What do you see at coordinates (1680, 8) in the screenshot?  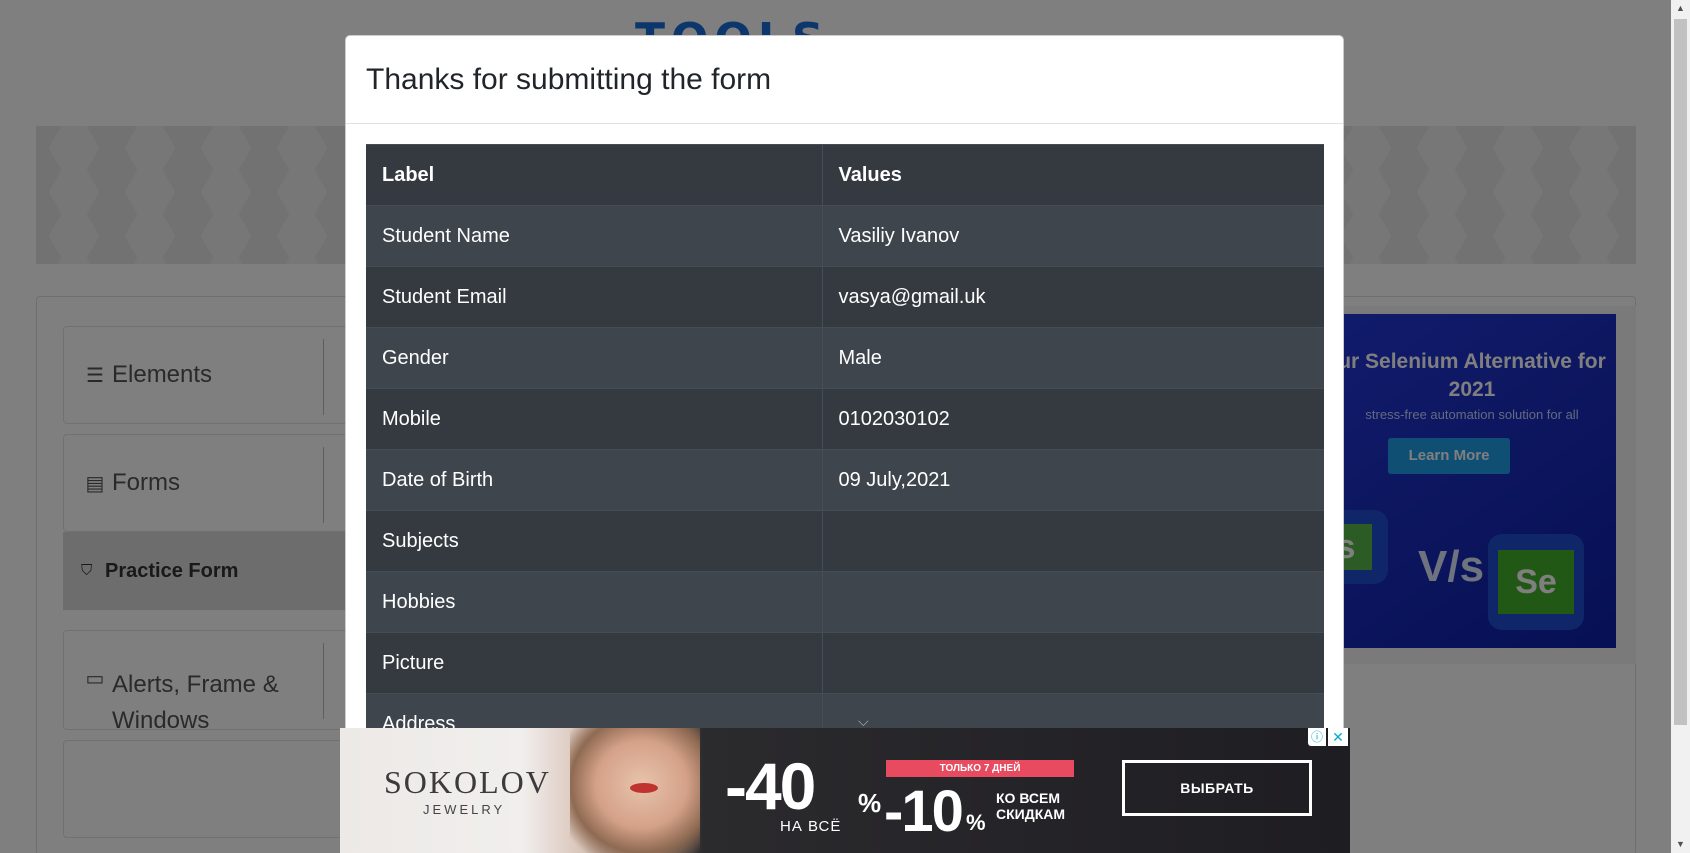 I see `scroll-up-arrow-icon: ▲` at bounding box center [1680, 8].